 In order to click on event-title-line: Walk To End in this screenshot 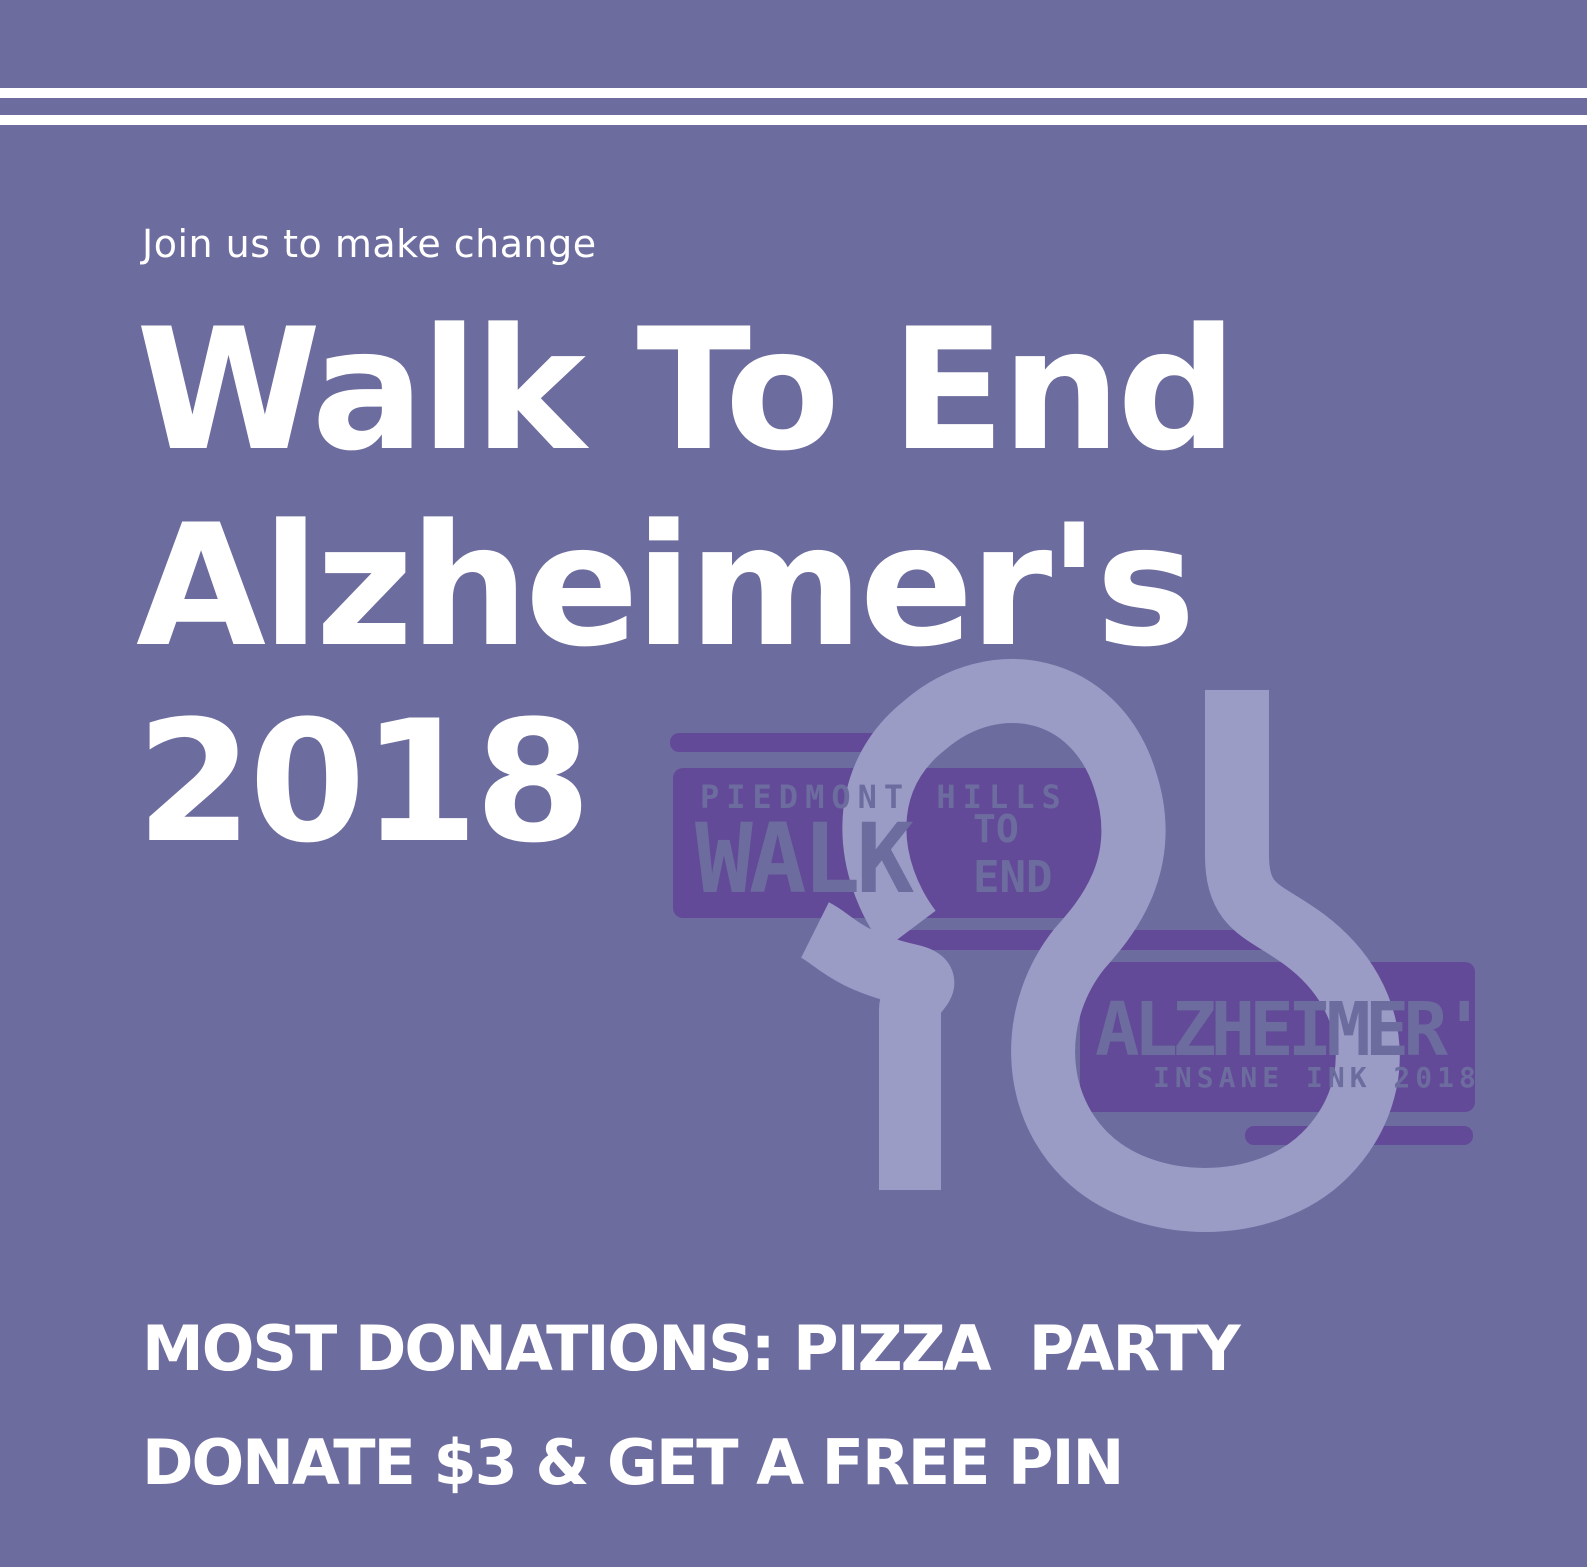, I will do `click(686, 390)`.